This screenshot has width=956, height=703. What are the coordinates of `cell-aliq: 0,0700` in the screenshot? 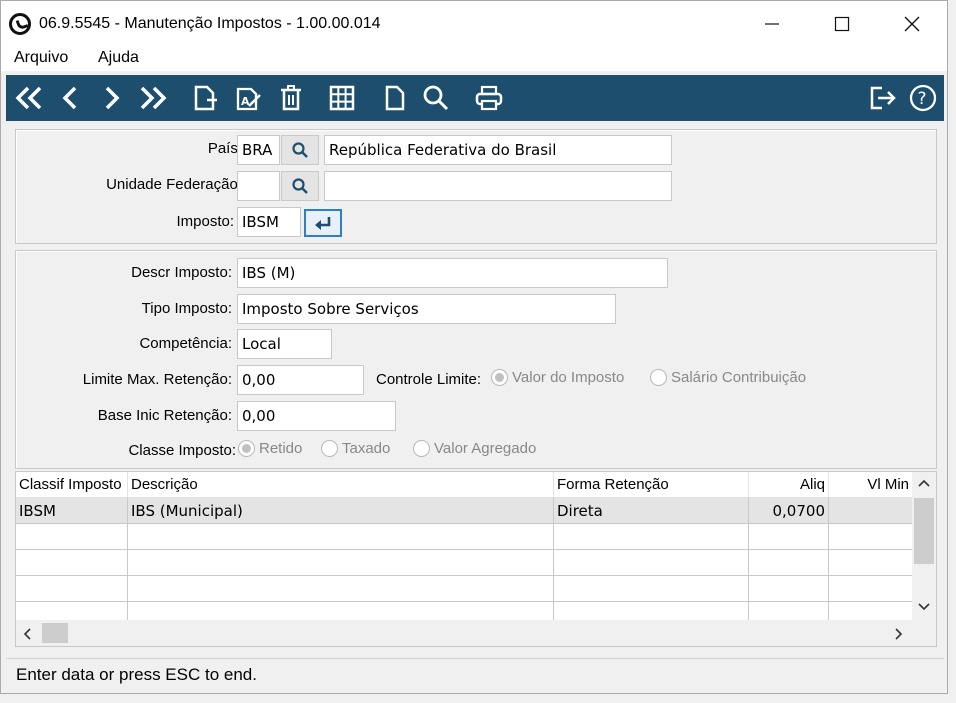 It's located at (789, 511).